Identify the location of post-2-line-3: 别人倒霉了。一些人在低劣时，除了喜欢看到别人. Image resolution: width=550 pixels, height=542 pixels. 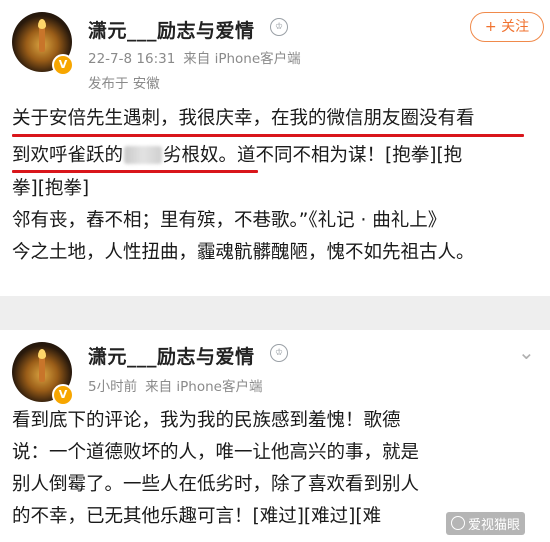
(216, 484).